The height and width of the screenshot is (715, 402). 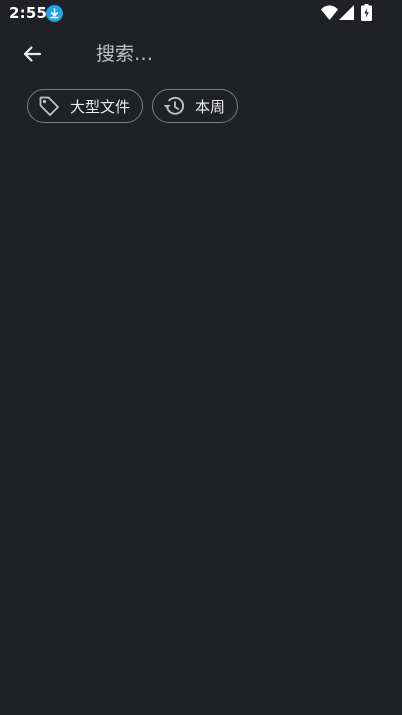 What do you see at coordinates (201, 14) in the screenshot?
I see `status-bar: 2:55` at bounding box center [201, 14].